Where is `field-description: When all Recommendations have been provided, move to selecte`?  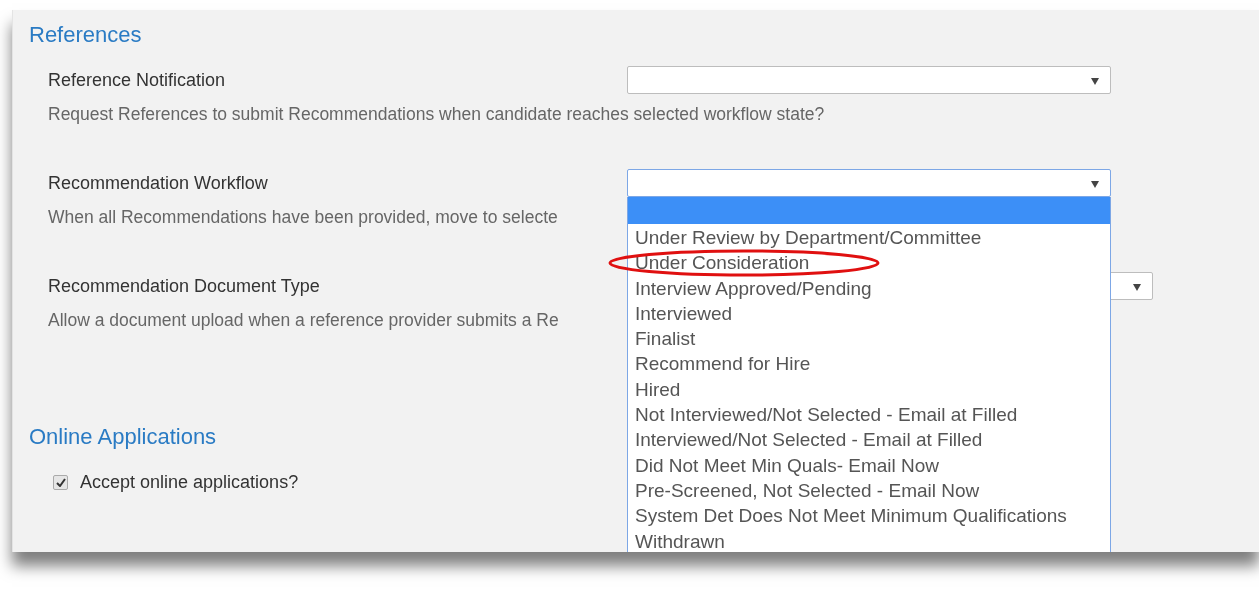 field-description: When all Recommendations have been provided, move to selecte is located at coordinates (303, 217).